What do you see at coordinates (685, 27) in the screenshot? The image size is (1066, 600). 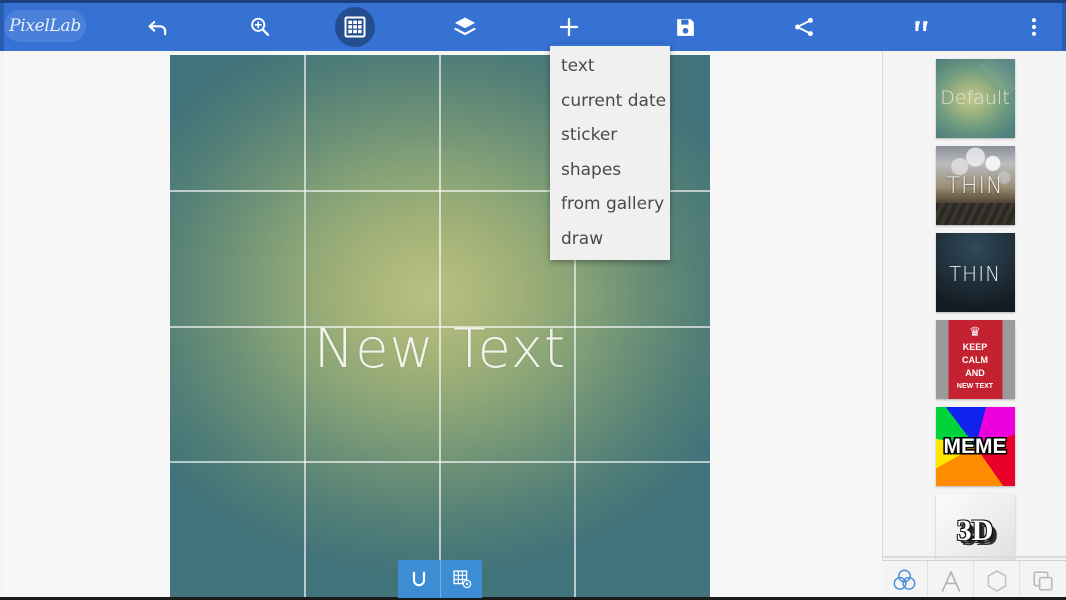 I see `floppy-disk-icon` at bounding box center [685, 27].